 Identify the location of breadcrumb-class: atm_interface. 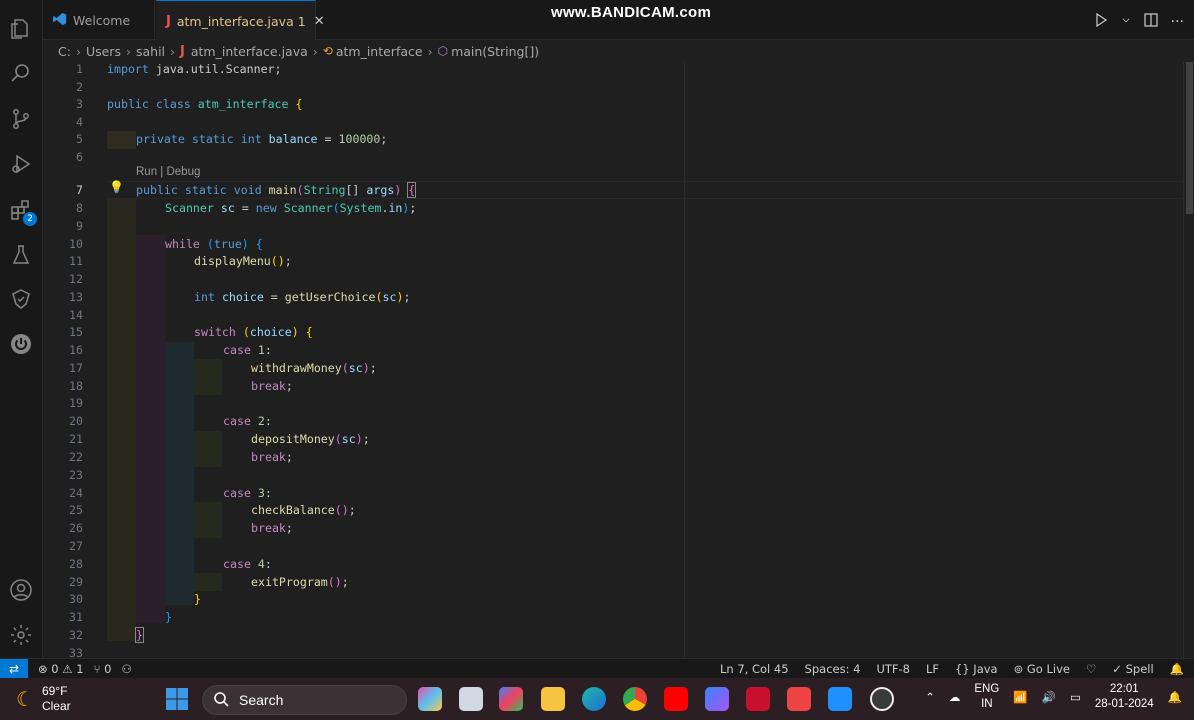
(379, 51).